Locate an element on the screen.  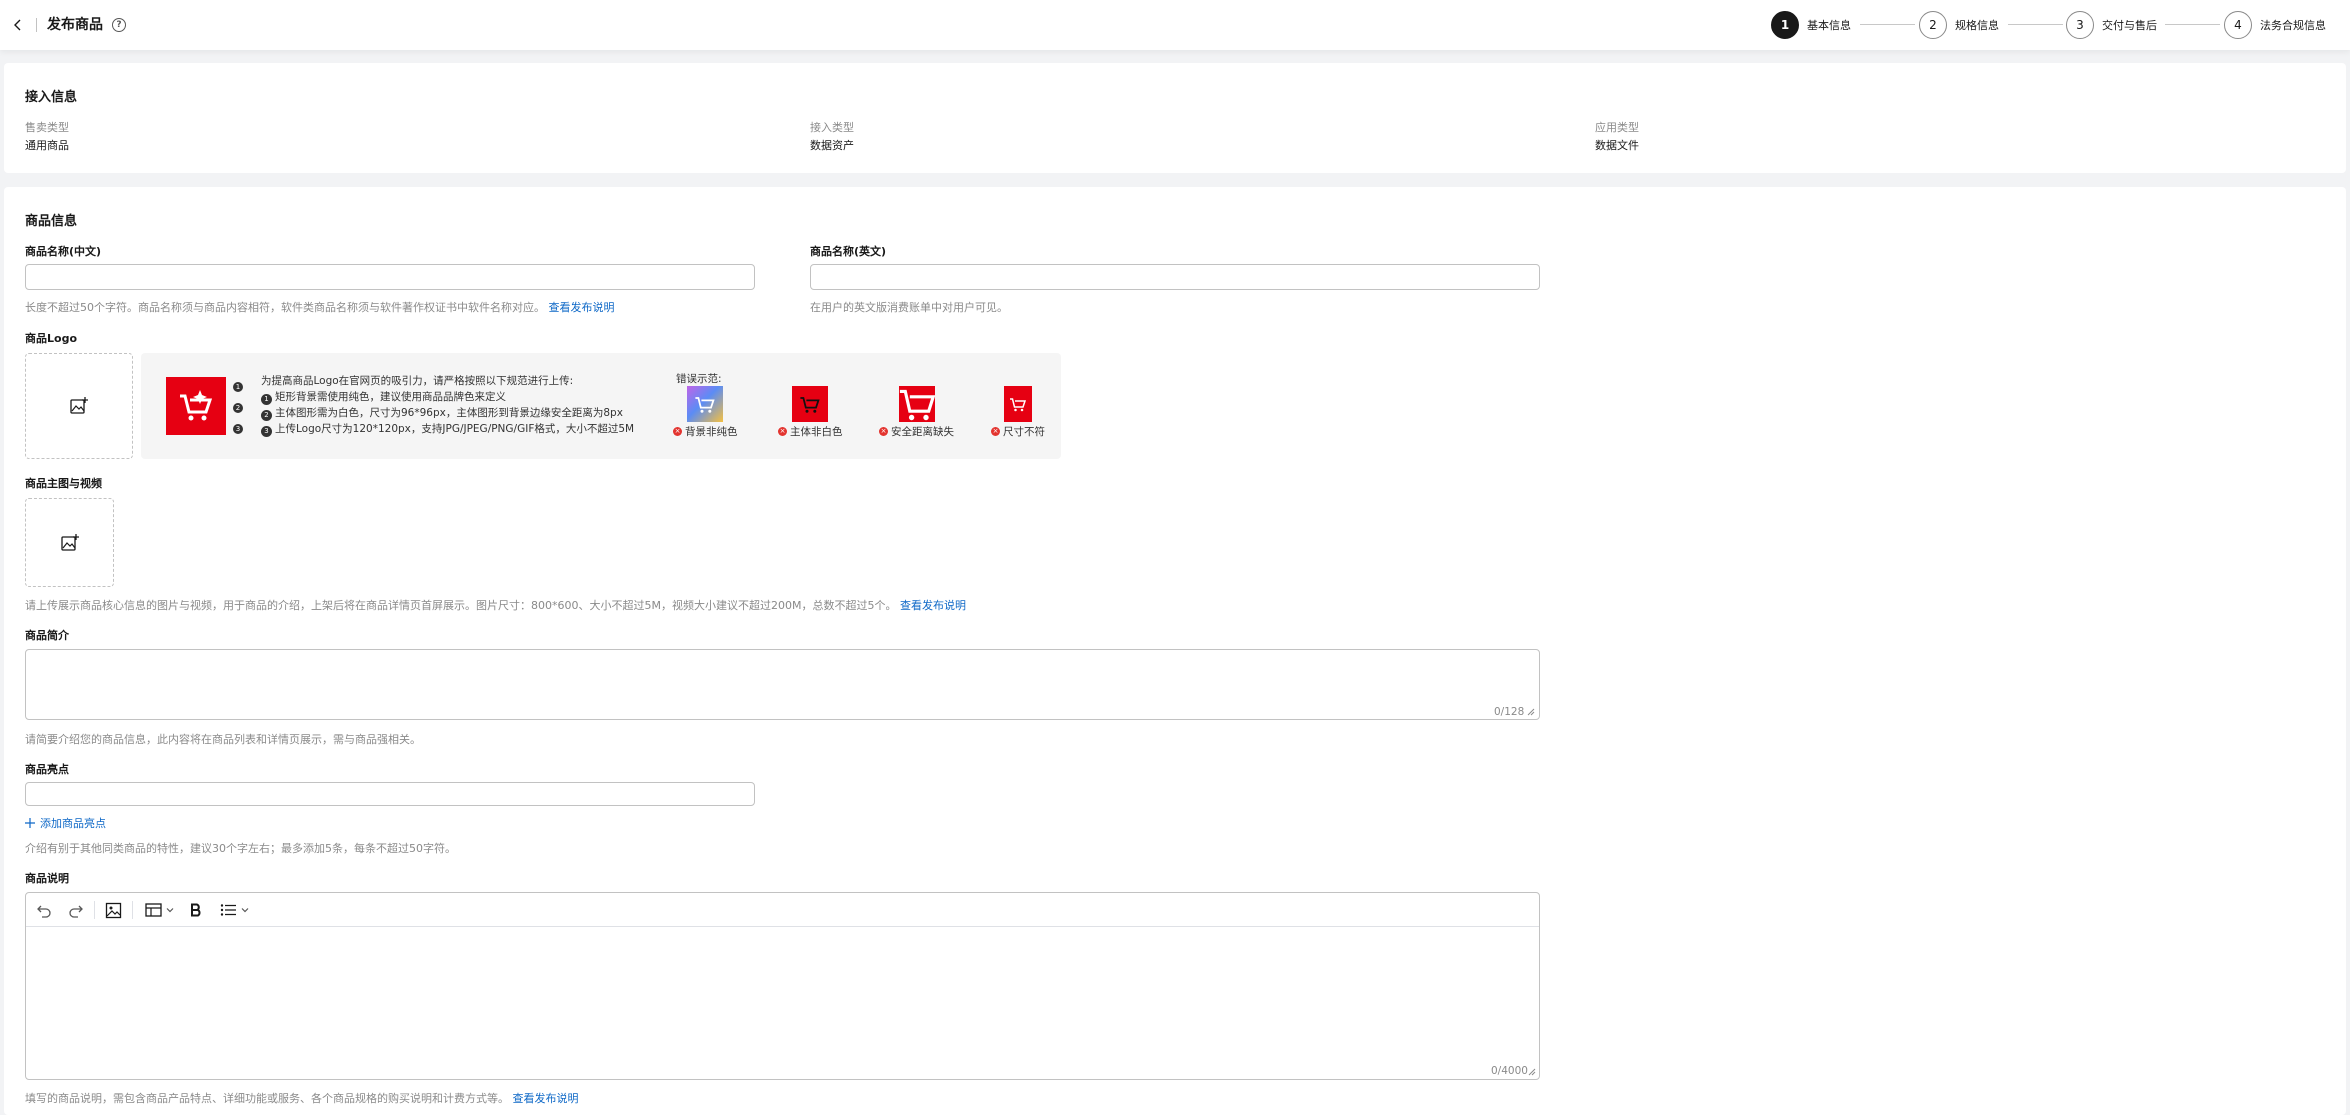
marker: 3 is located at coordinates (238, 429).